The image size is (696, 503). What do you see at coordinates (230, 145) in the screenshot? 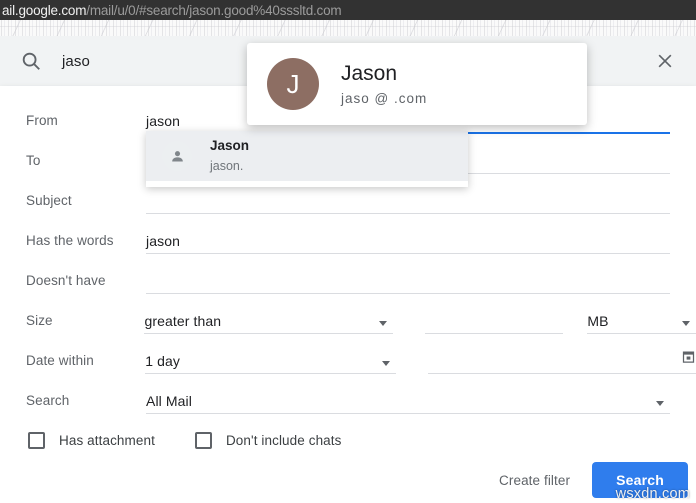
I see `autocomplete-item-name: Jason` at bounding box center [230, 145].